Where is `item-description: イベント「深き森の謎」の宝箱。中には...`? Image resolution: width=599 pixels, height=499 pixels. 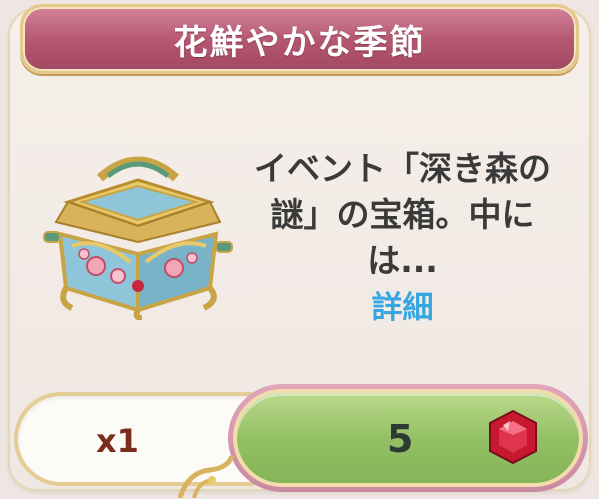 item-description: イベント「深き森の謎」の宝箱。中には... is located at coordinates (402, 214).